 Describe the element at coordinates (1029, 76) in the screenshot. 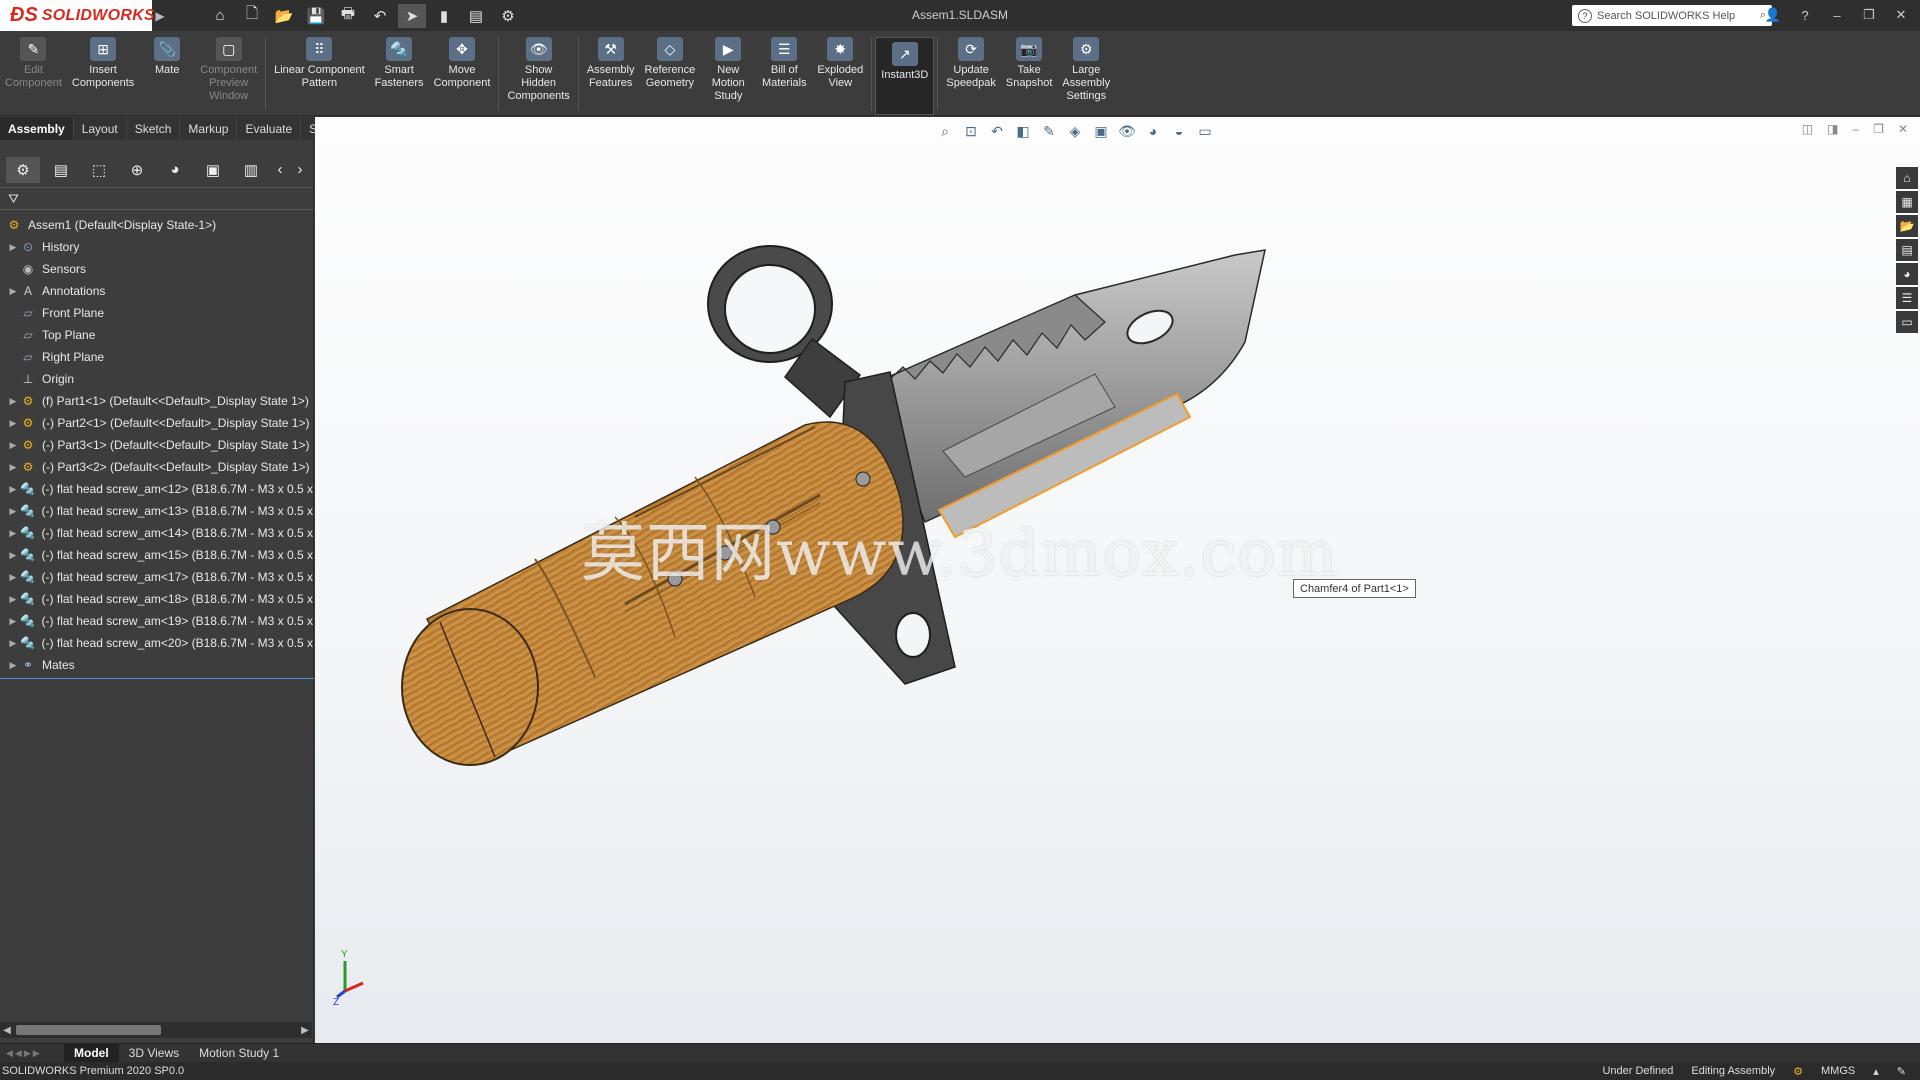

I see `command-snapshot-button: 📷 Take Snapshot` at that location.